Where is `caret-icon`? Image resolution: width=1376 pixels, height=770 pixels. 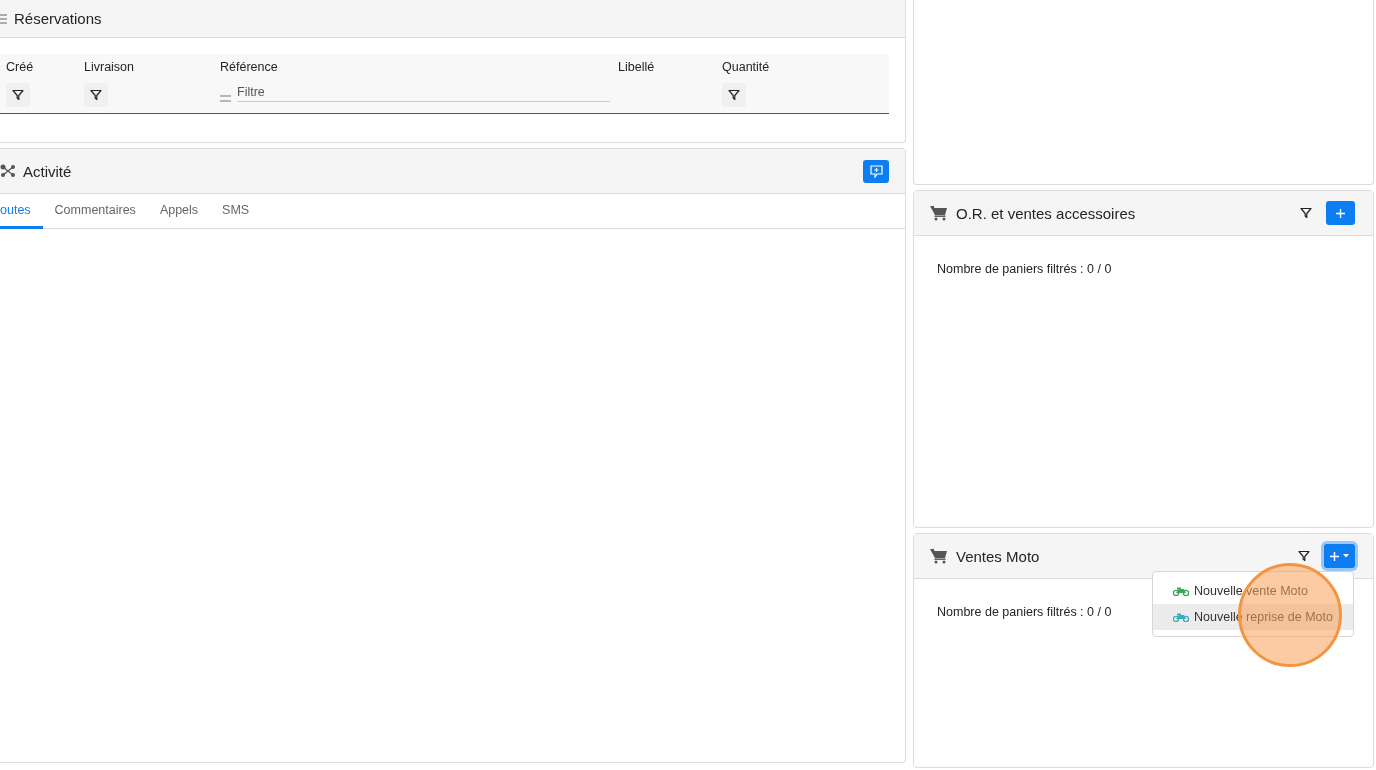 caret-icon is located at coordinates (1346, 556).